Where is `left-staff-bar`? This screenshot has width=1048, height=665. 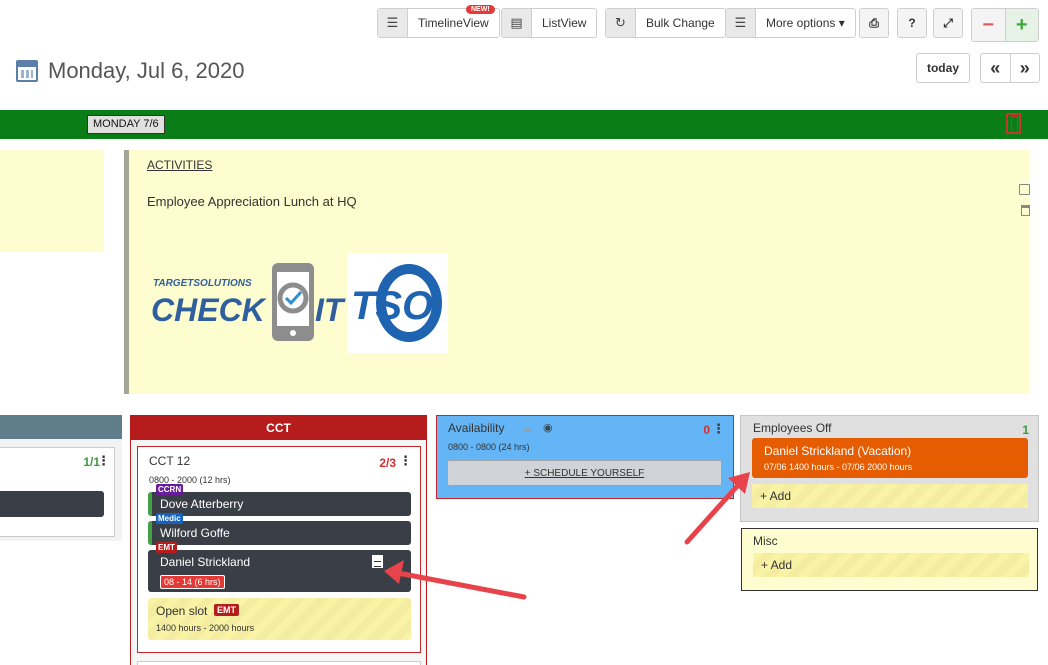 left-staff-bar is located at coordinates (52, 504).